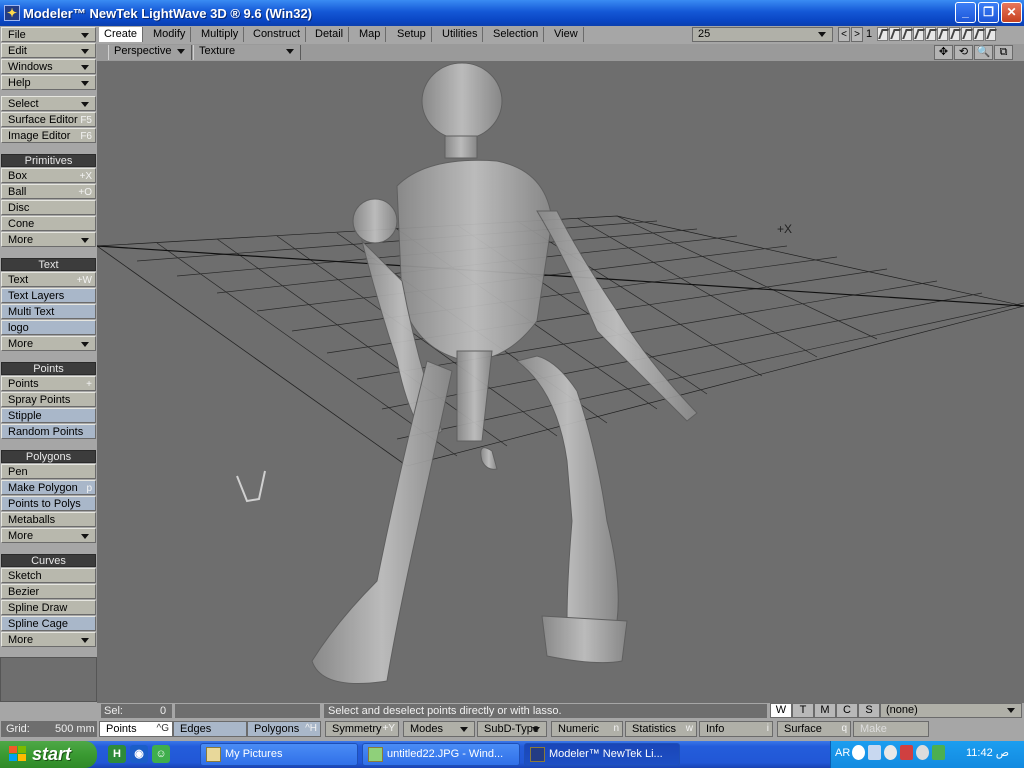  I want to click on modes-dropdown: Modes, so click(439, 729).